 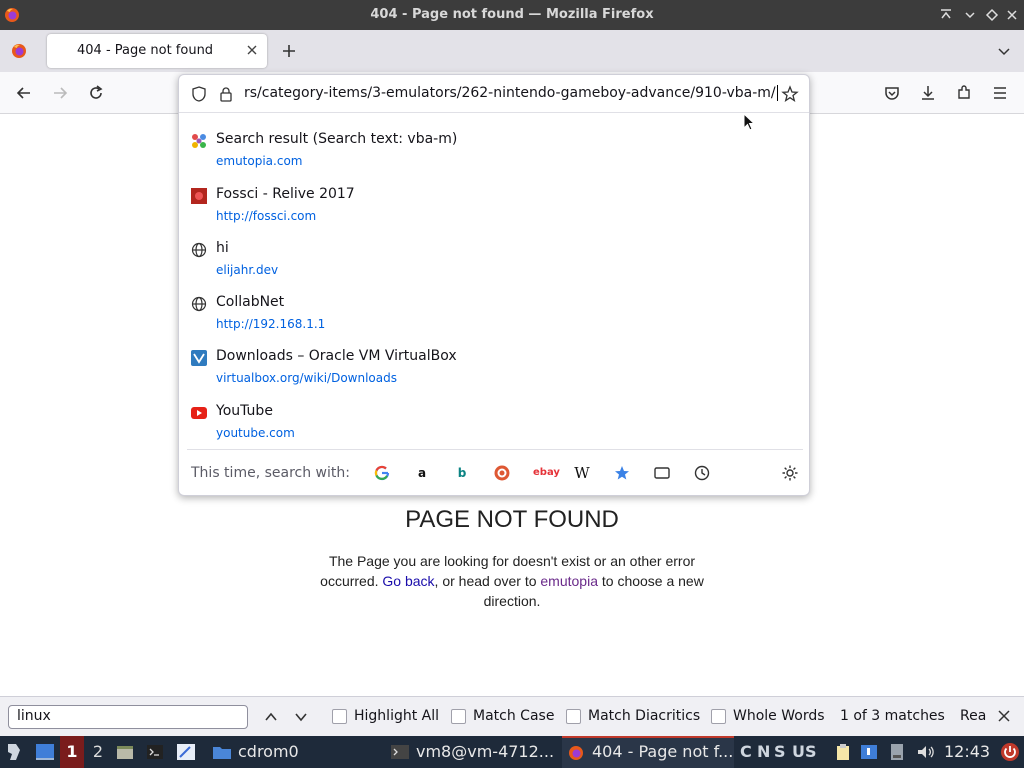 I want to click on one-off-search-bar: This time, search with: a b ebay W, so click(x=495, y=472).